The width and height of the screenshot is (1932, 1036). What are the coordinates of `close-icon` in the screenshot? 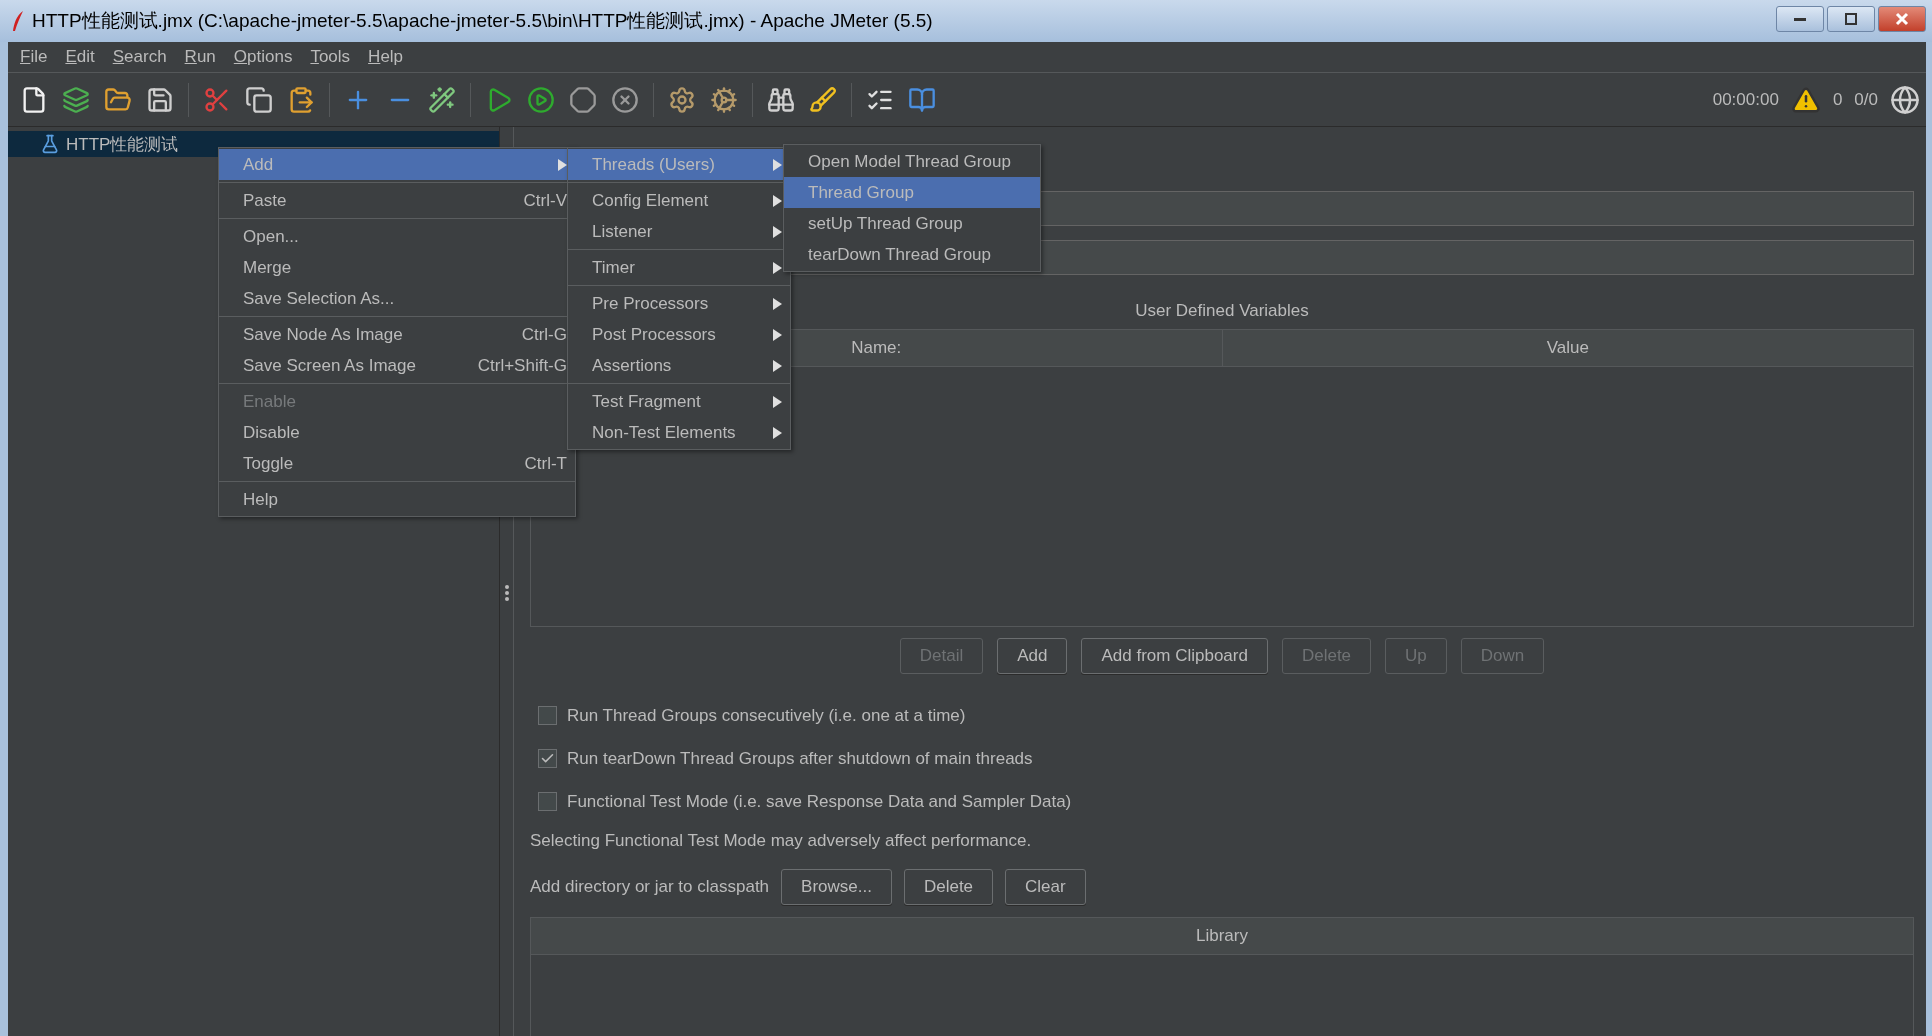 It's located at (1902, 19).